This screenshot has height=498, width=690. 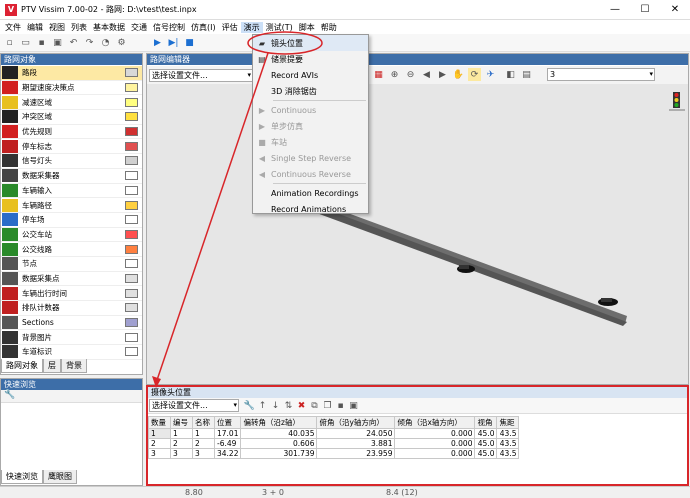 I want to click on cell-name: 3, so click(x=203, y=453).